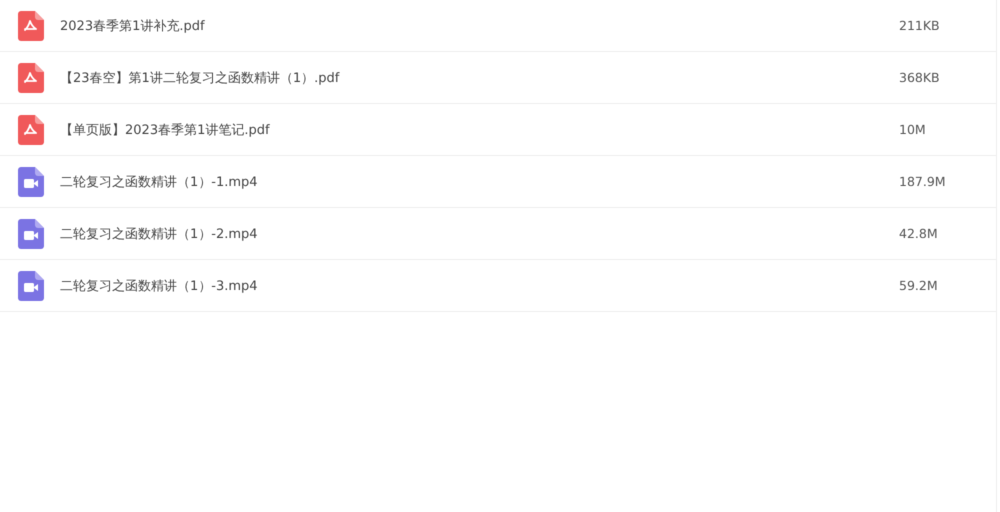  Describe the element at coordinates (923, 181) in the screenshot. I see `file-size: 187.9M` at that location.